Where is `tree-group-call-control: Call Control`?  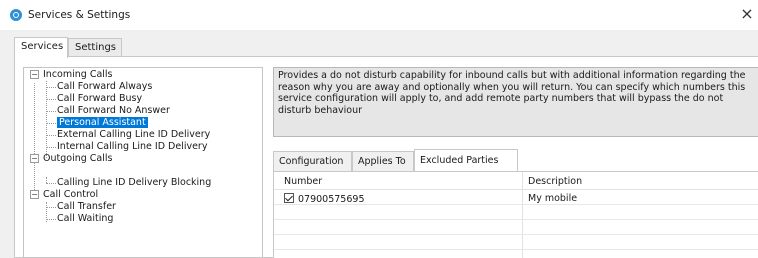 tree-group-call-control: Call Control is located at coordinates (70, 195).